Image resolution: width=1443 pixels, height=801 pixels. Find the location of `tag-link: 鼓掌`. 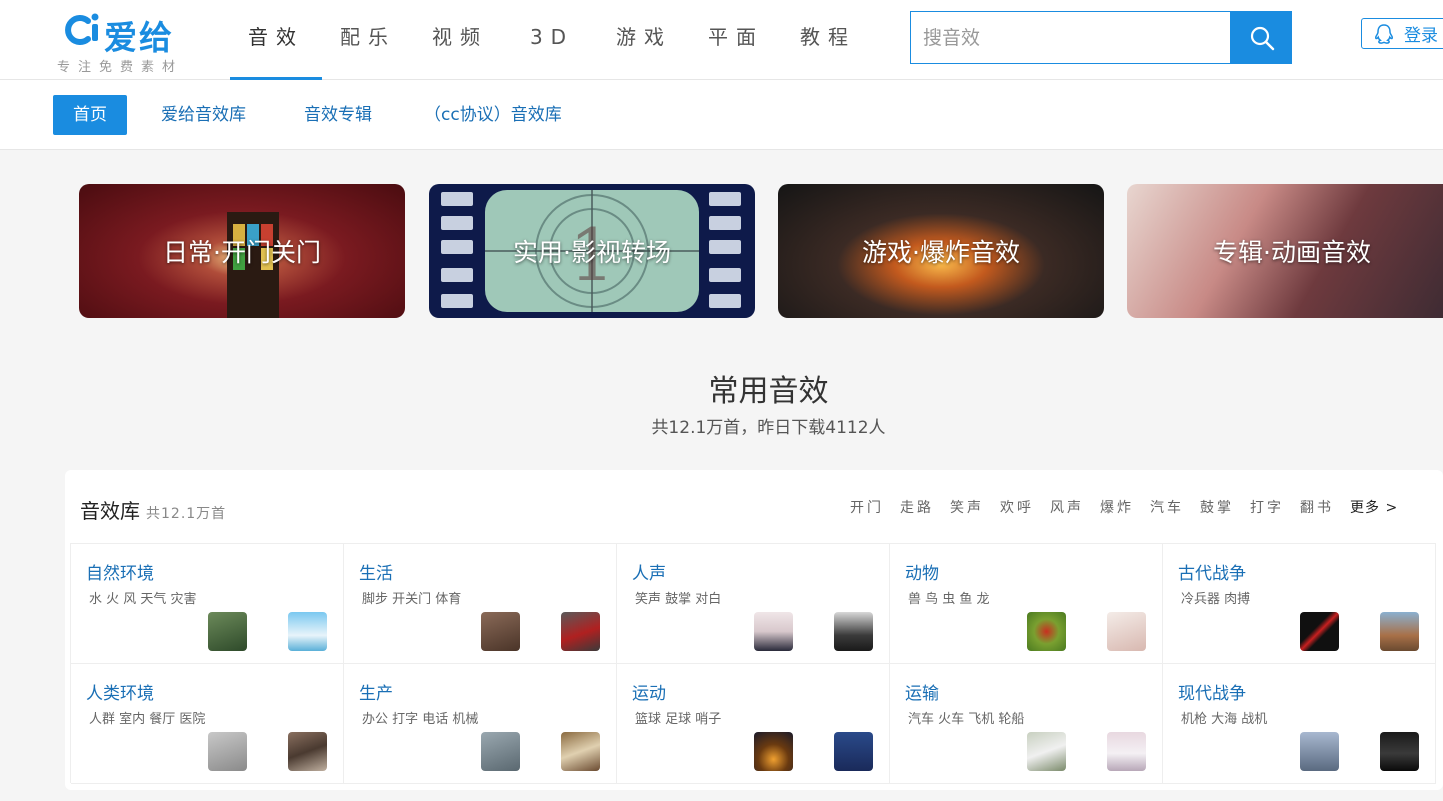

tag-link: 鼓掌 is located at coordinates (1217, 507).